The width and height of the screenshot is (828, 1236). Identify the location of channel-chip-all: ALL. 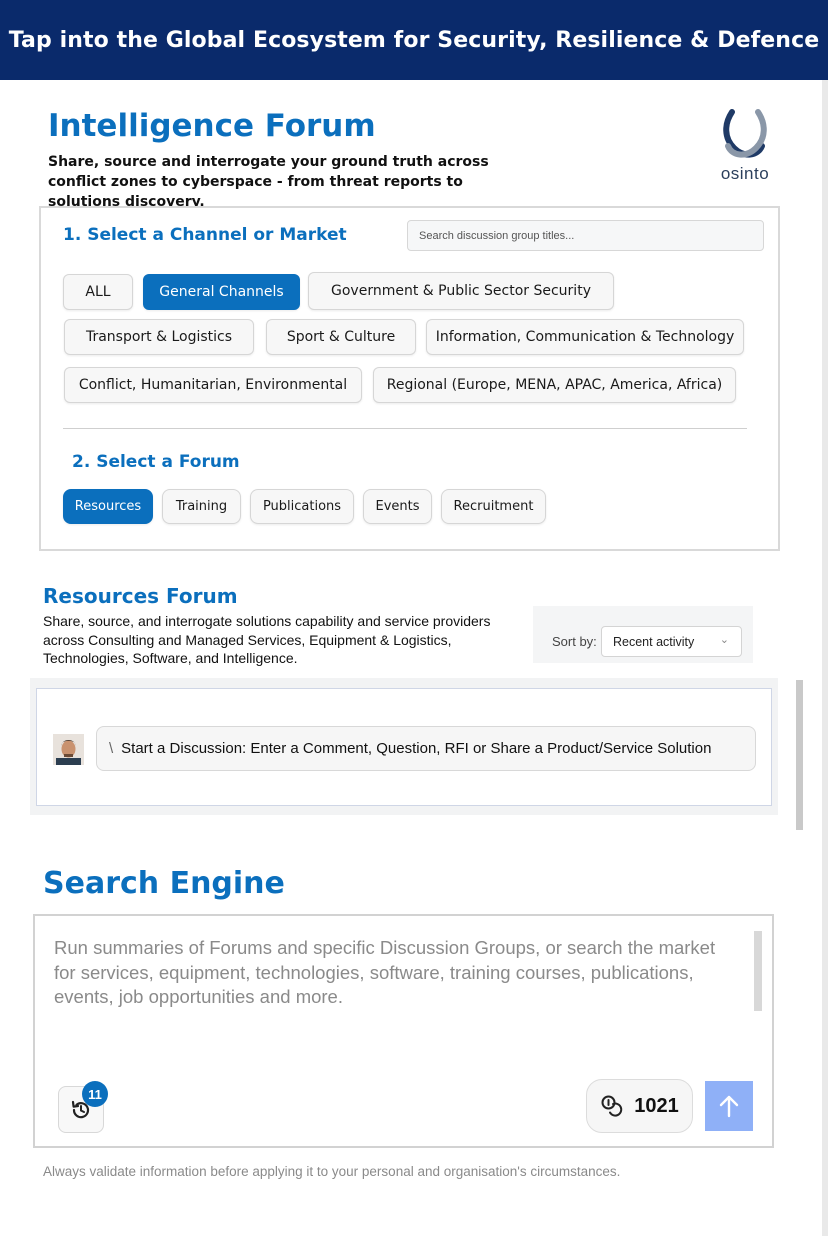
(98, 292).